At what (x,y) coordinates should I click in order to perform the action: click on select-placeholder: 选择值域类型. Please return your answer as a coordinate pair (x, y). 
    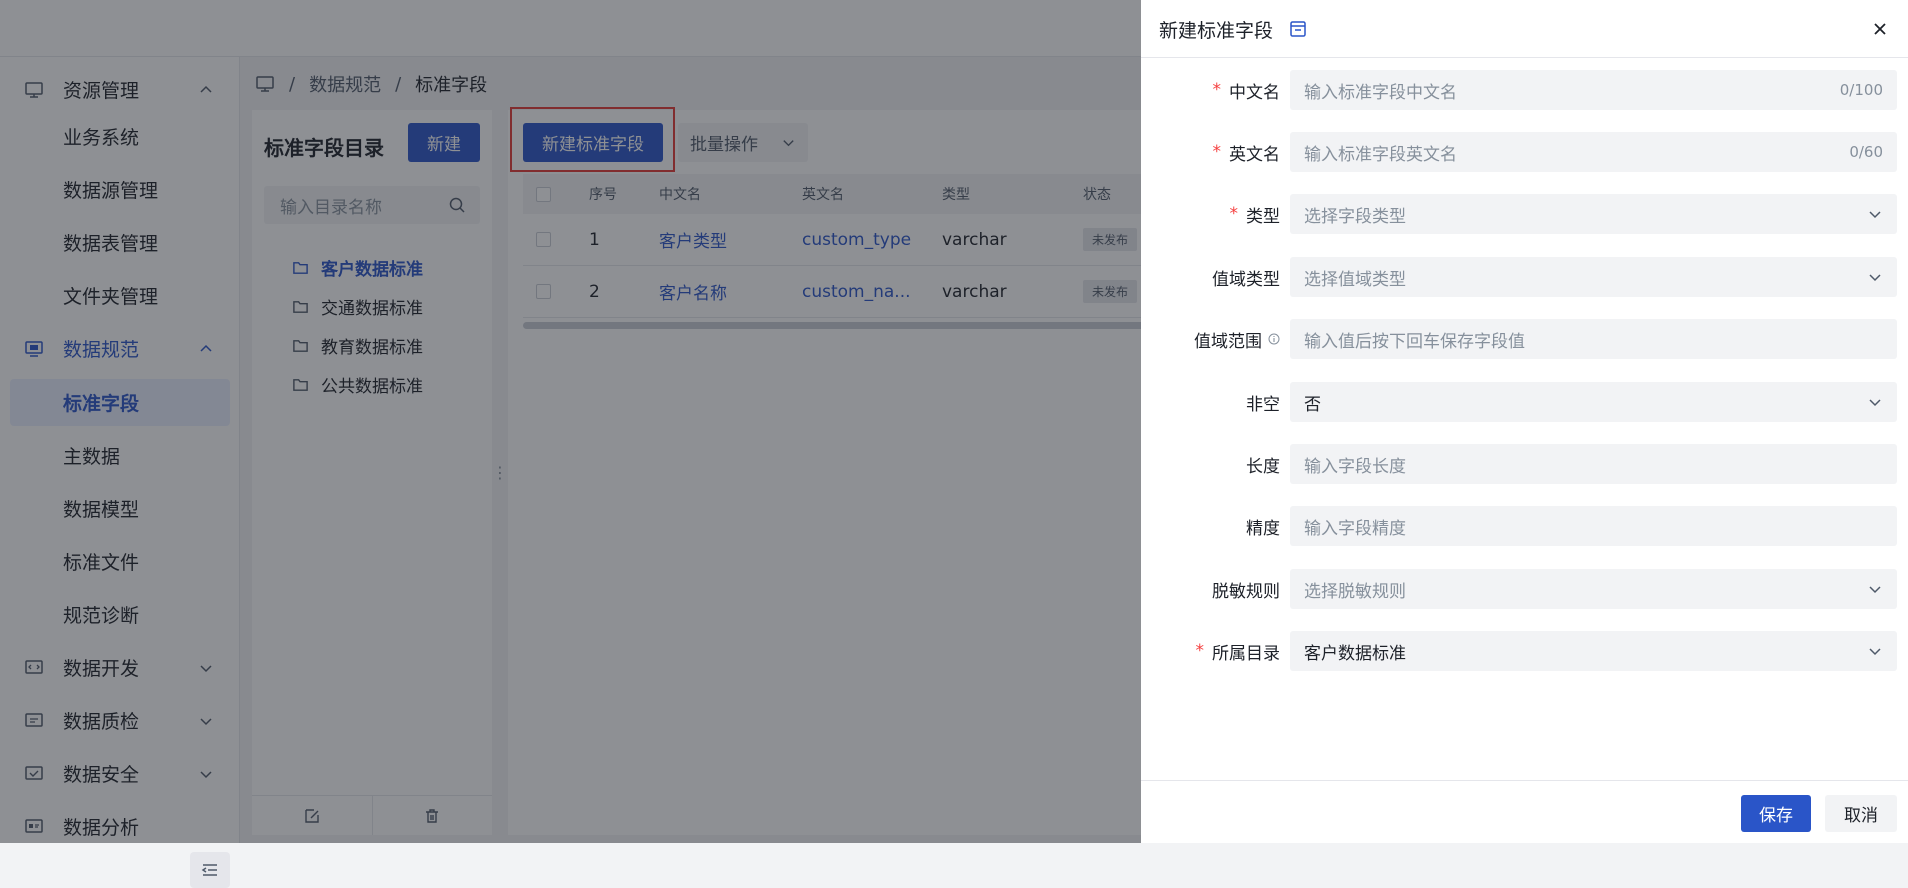
    Looking at the image, I should click on (1355, 279).